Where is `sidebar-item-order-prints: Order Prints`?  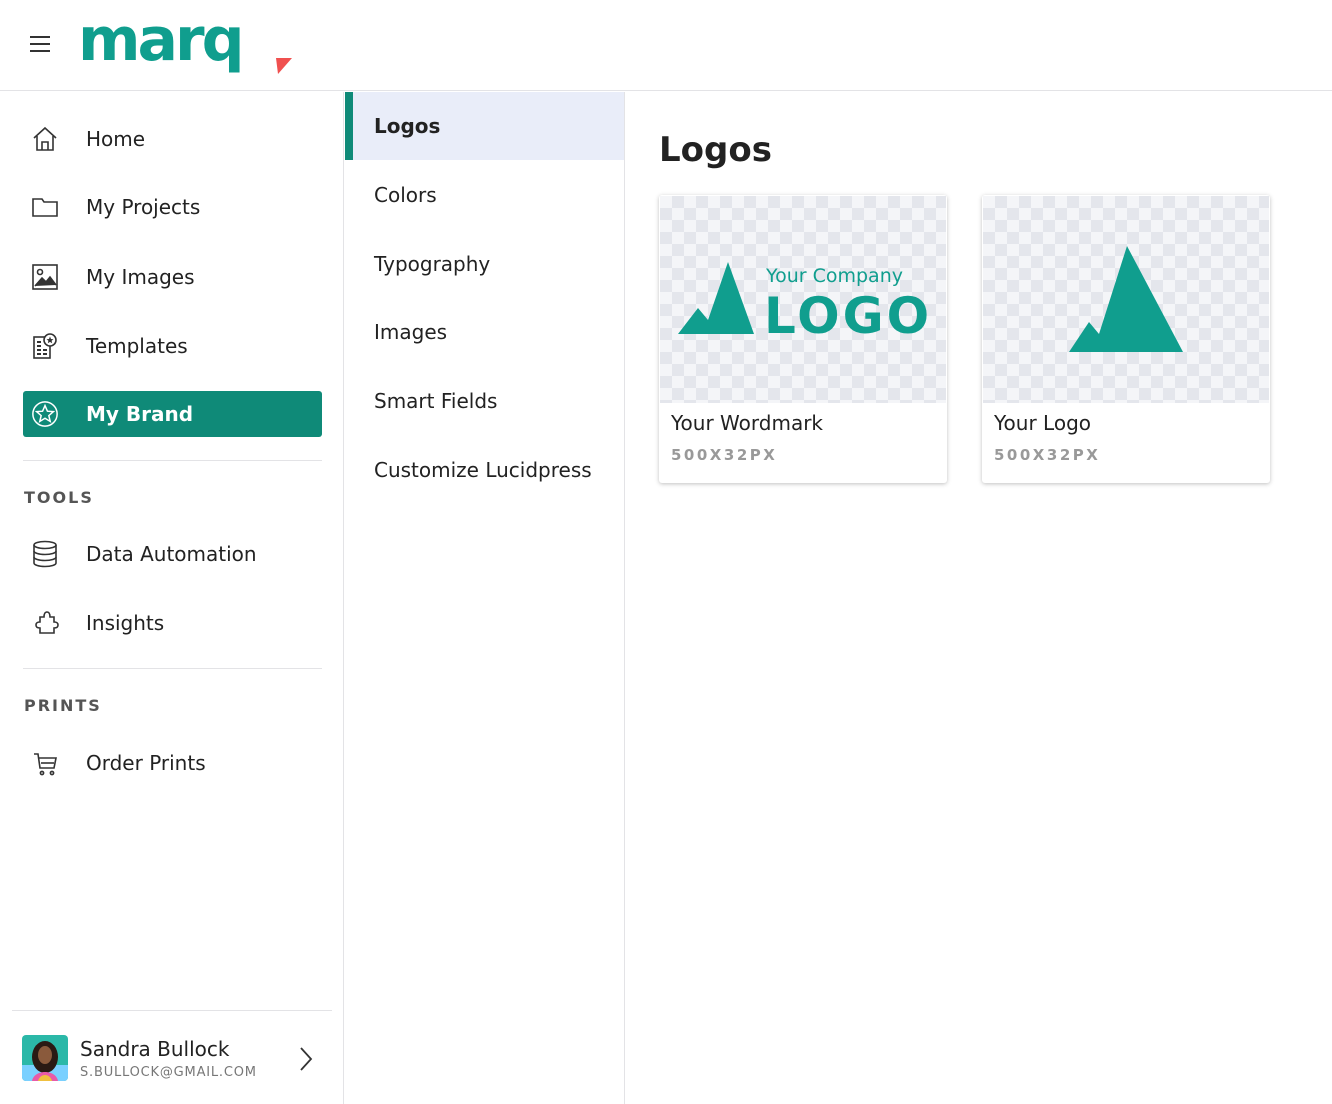
sidebar-item-order-prints: Order Prints is located at coordinates (172, 763).